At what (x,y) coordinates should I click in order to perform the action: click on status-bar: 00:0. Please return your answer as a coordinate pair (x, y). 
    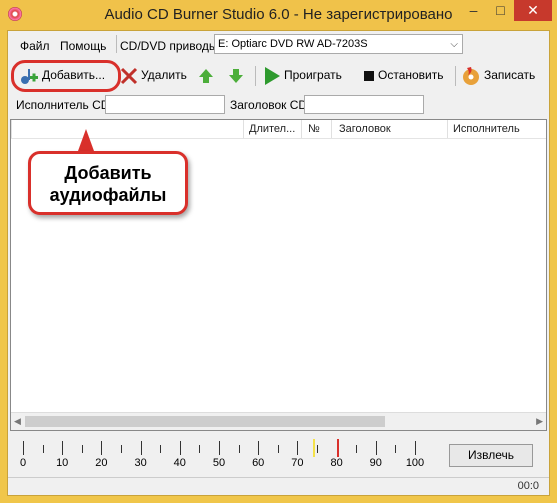
    Looking at the image, I should click on (278, 486).